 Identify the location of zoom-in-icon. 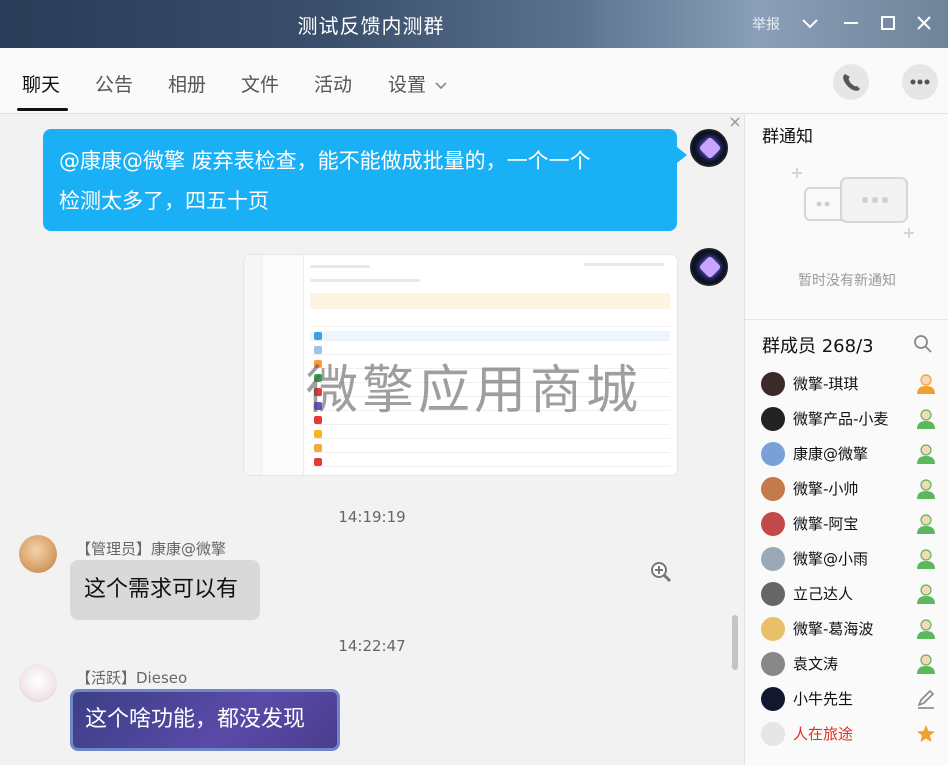
(661, 572).